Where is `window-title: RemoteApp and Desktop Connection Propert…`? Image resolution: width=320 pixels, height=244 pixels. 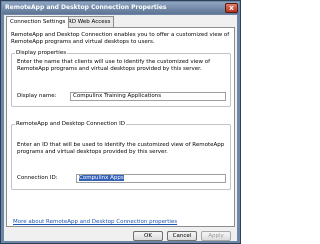
window-title: RemoteApp and Desktop Connection Propert… is located at coordinates (86, 7).